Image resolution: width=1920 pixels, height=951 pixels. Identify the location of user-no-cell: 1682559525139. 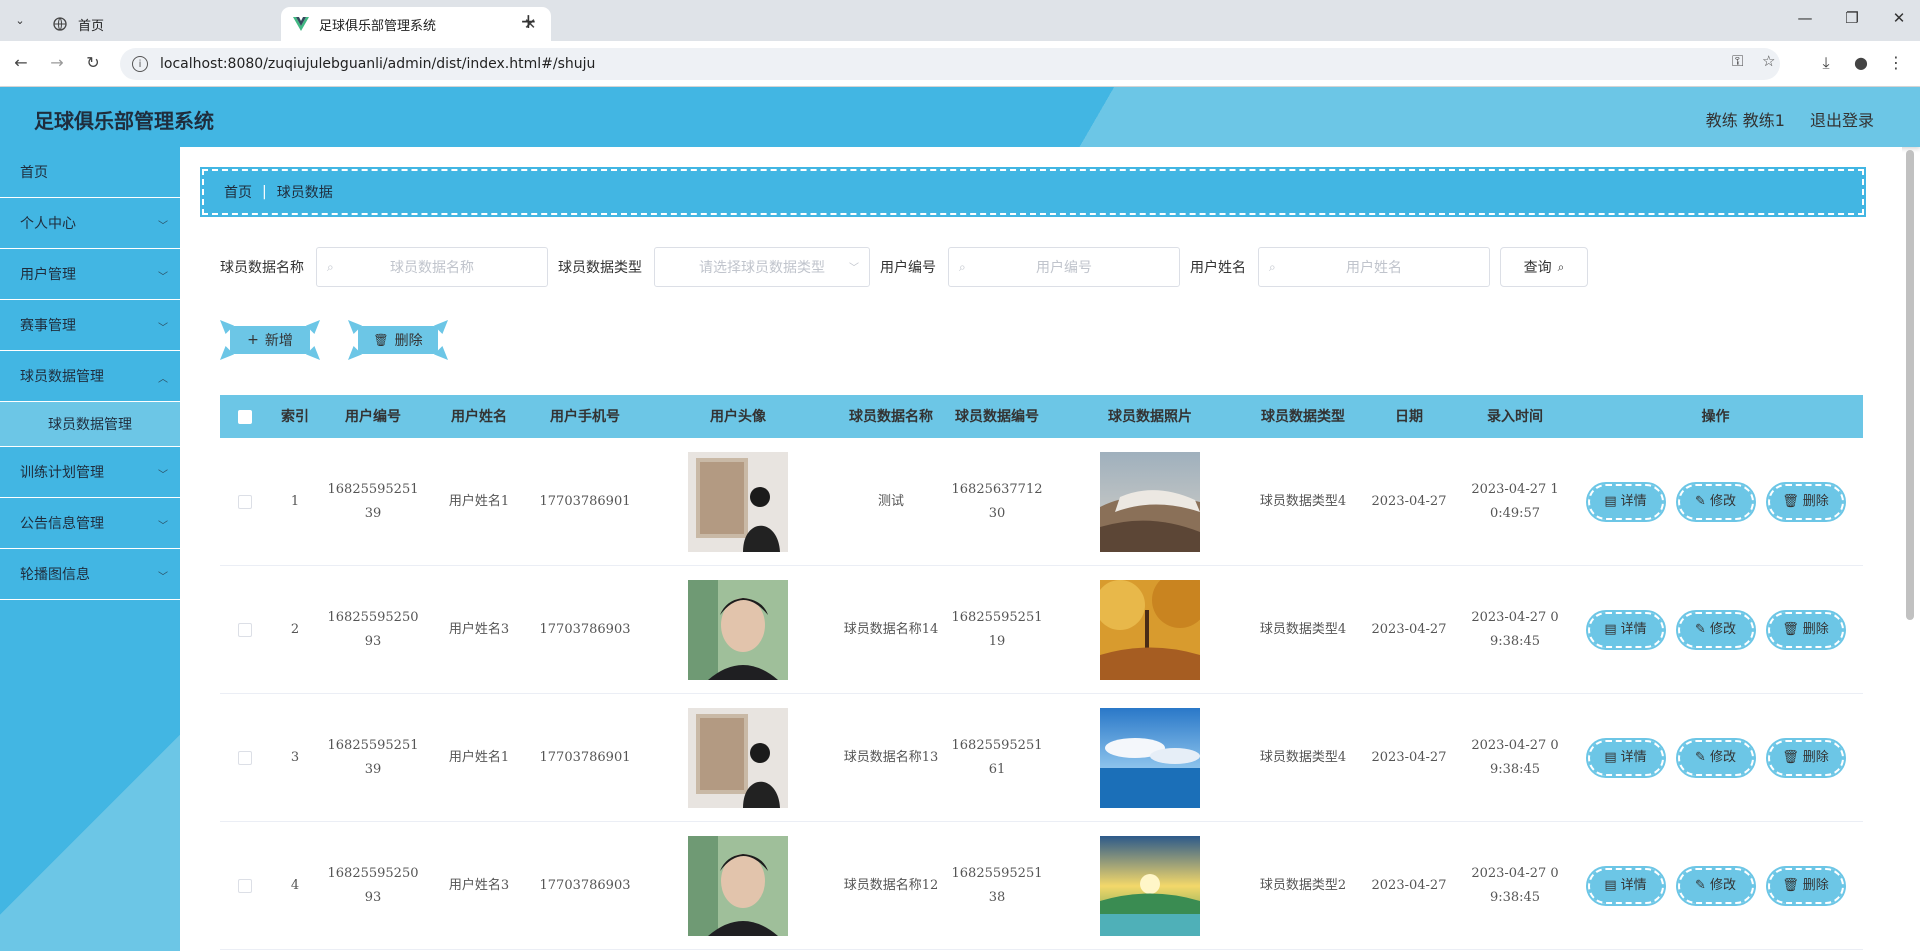
(373, 501).